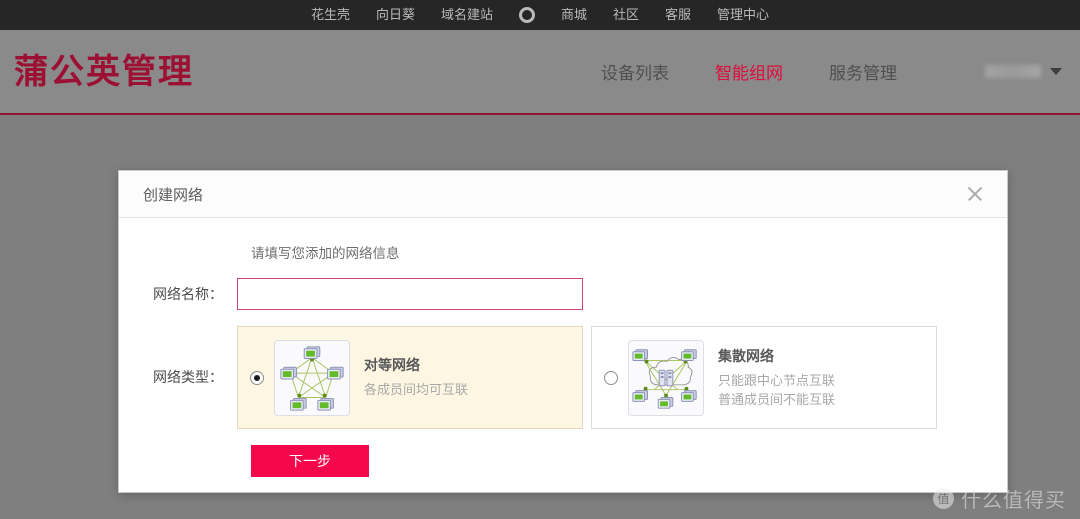  I want to click on watermark-badge-icon: 值, so click(943, 498).